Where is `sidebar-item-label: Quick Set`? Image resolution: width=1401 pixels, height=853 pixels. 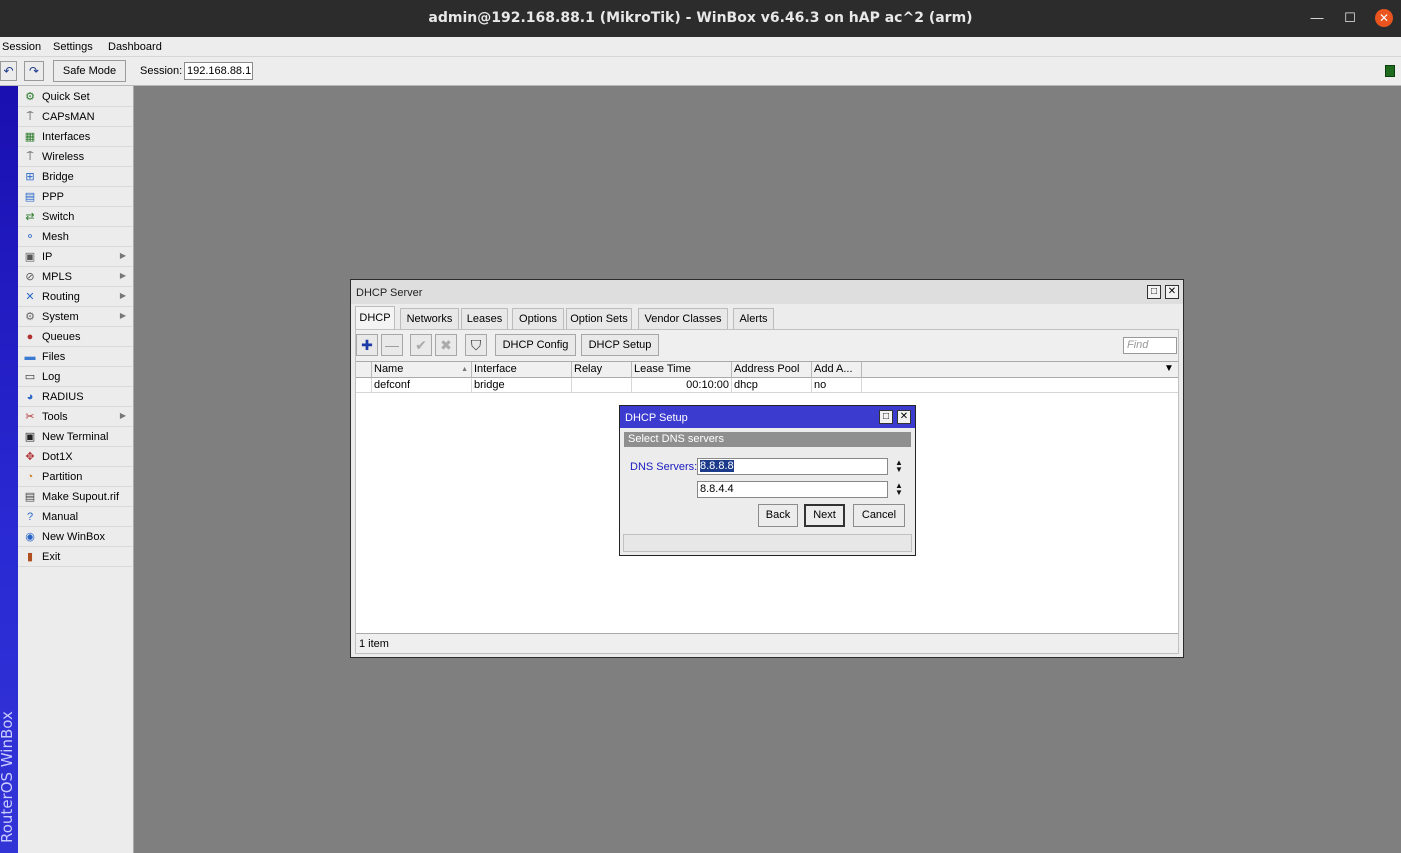 sidebar-item-label: Quick Set is located at coordinates (66, 97).